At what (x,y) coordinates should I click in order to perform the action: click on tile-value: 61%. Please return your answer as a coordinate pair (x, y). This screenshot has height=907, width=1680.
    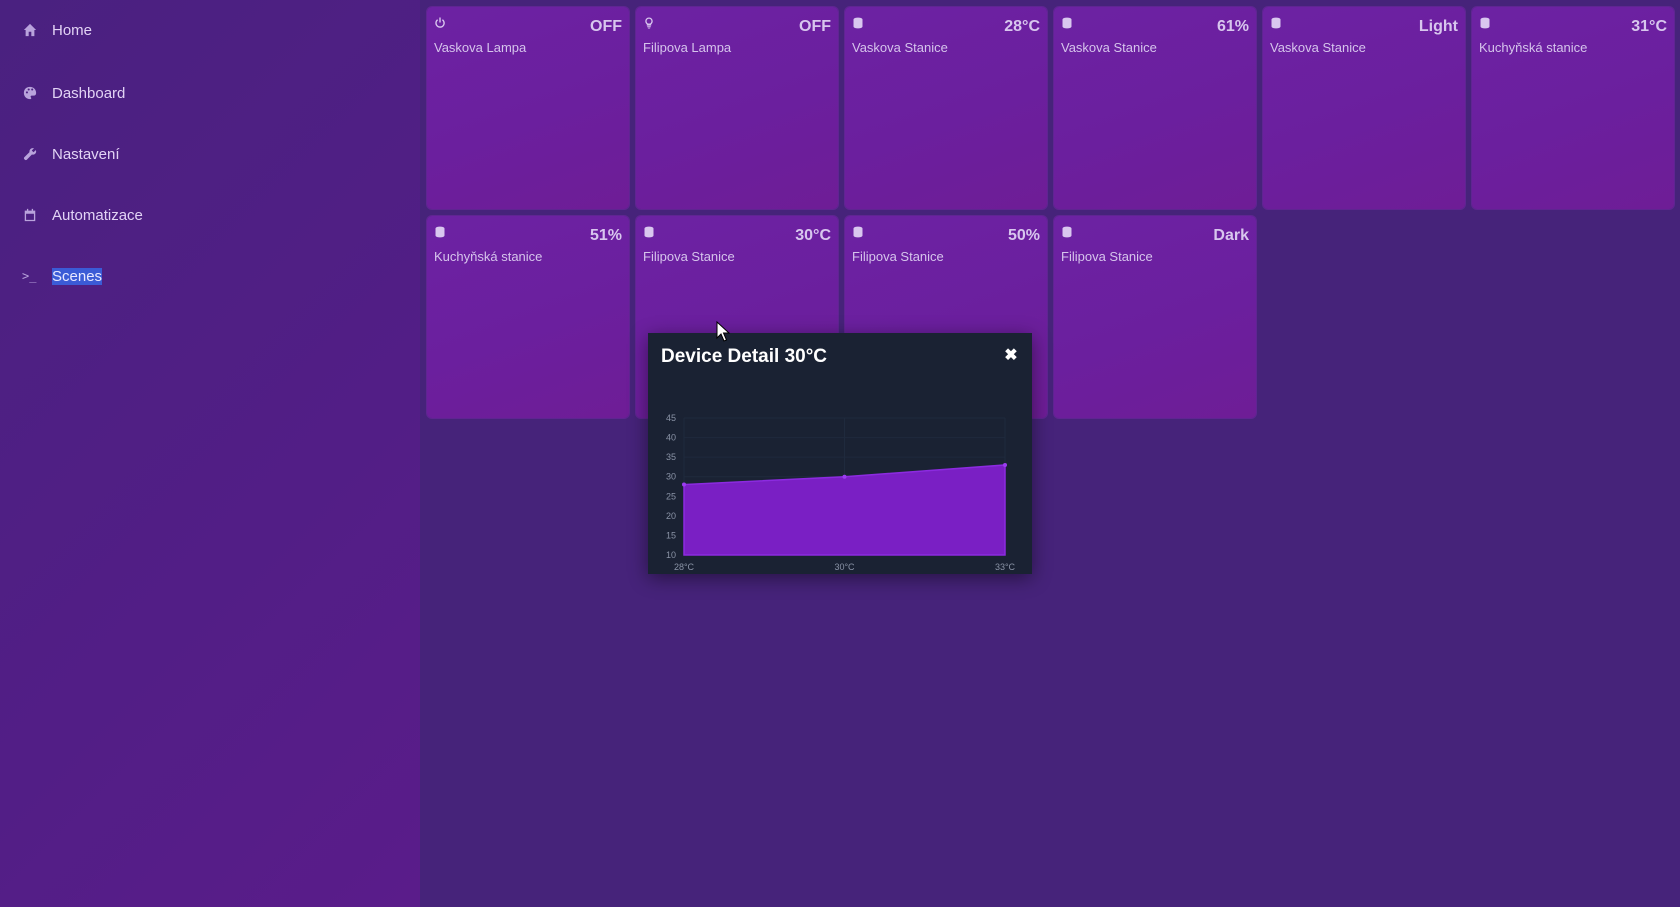
    Looking at the image, I should click on (1232, 26).